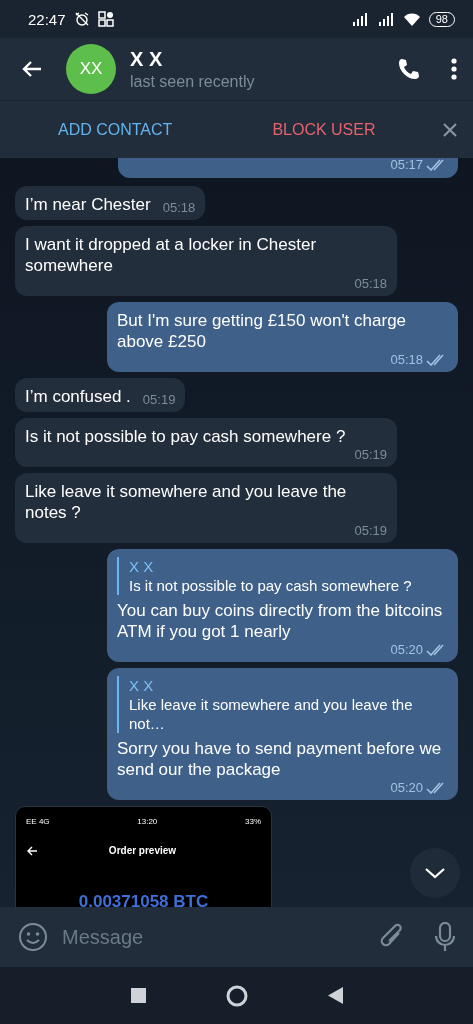 The image size is (473, 1024). What do you see at coordinates (406, 165) in the screenshot?
I see `message-time: 05:17` at bounding box center [406, 165].